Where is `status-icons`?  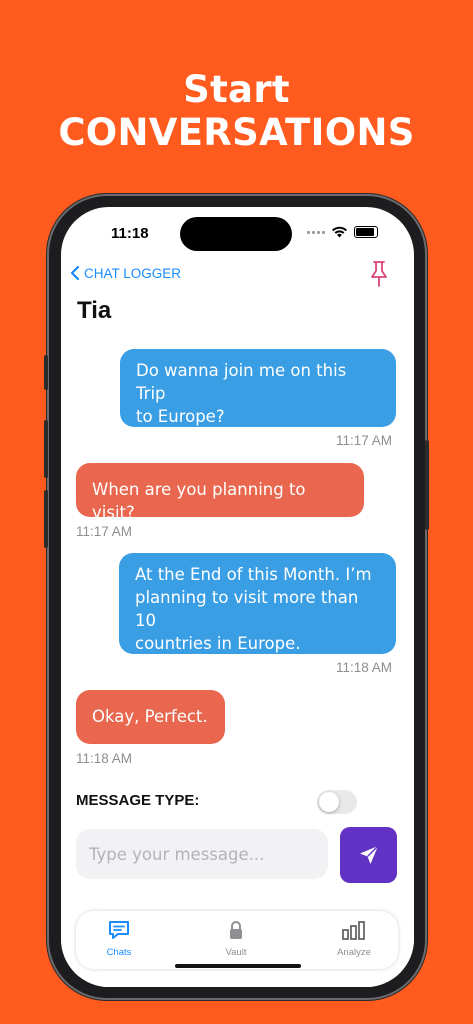 status-icons is located at coordinates (342, 232).